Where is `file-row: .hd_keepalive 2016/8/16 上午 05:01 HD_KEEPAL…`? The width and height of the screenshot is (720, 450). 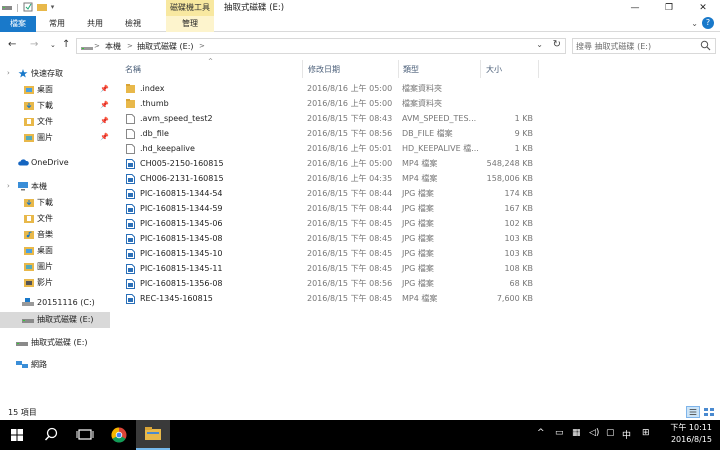
file-row: .hd_keepalive 2016/8/16 上午 05:01 HD_KEEPAL… is located at coordinates (325, 148).